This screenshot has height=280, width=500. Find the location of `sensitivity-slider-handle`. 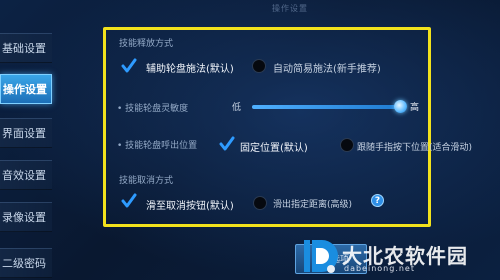

sensitivity-slider-handle is located at coordinates (400, 106).